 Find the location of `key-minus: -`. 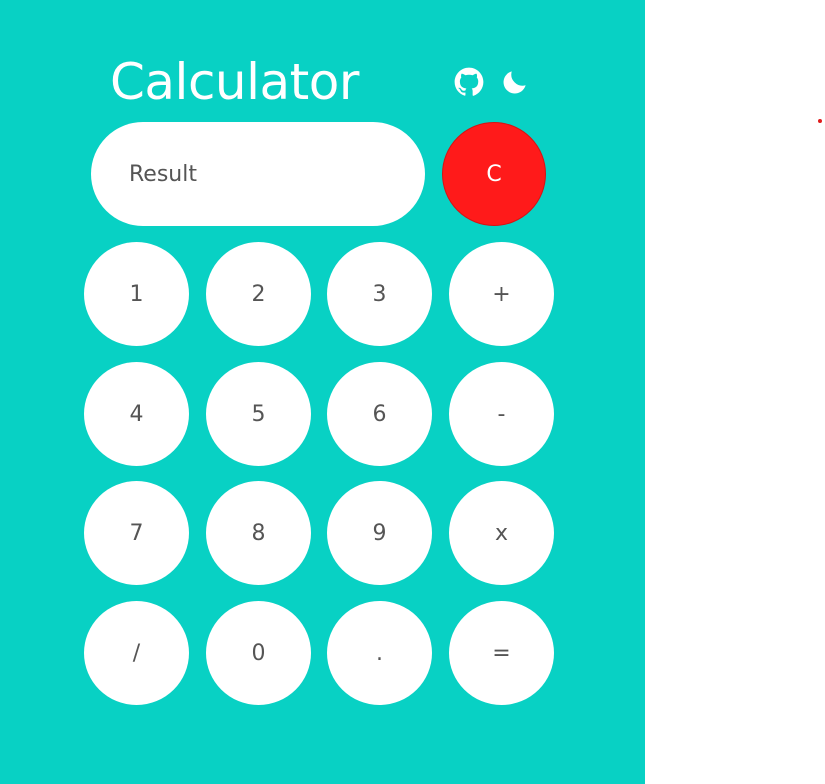

key-minus: - is located at coordinates (501, 414).